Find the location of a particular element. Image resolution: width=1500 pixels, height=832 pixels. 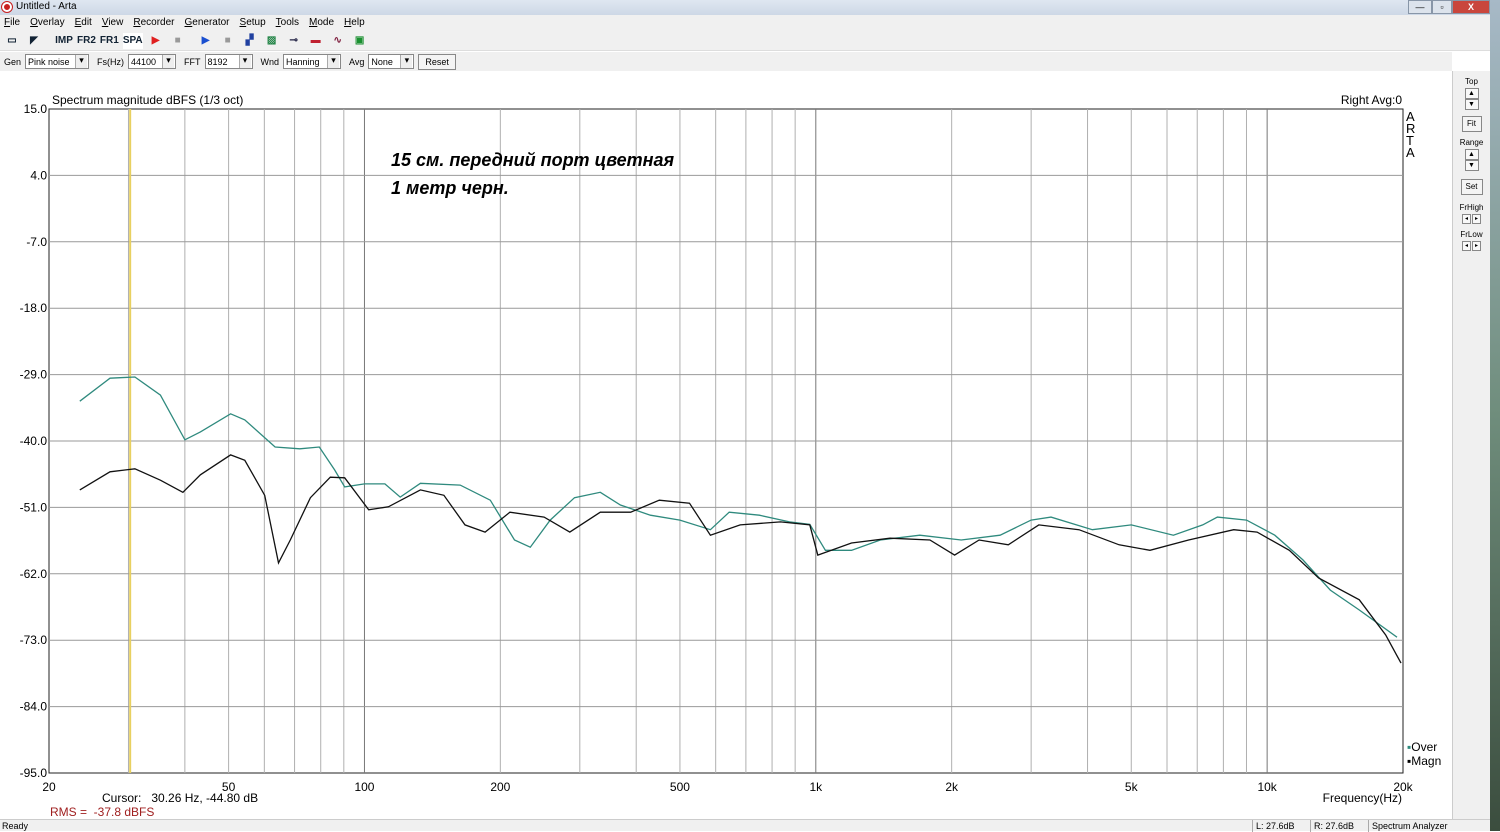

range-up-button: ▲ is located at coordinates (1471, 154).